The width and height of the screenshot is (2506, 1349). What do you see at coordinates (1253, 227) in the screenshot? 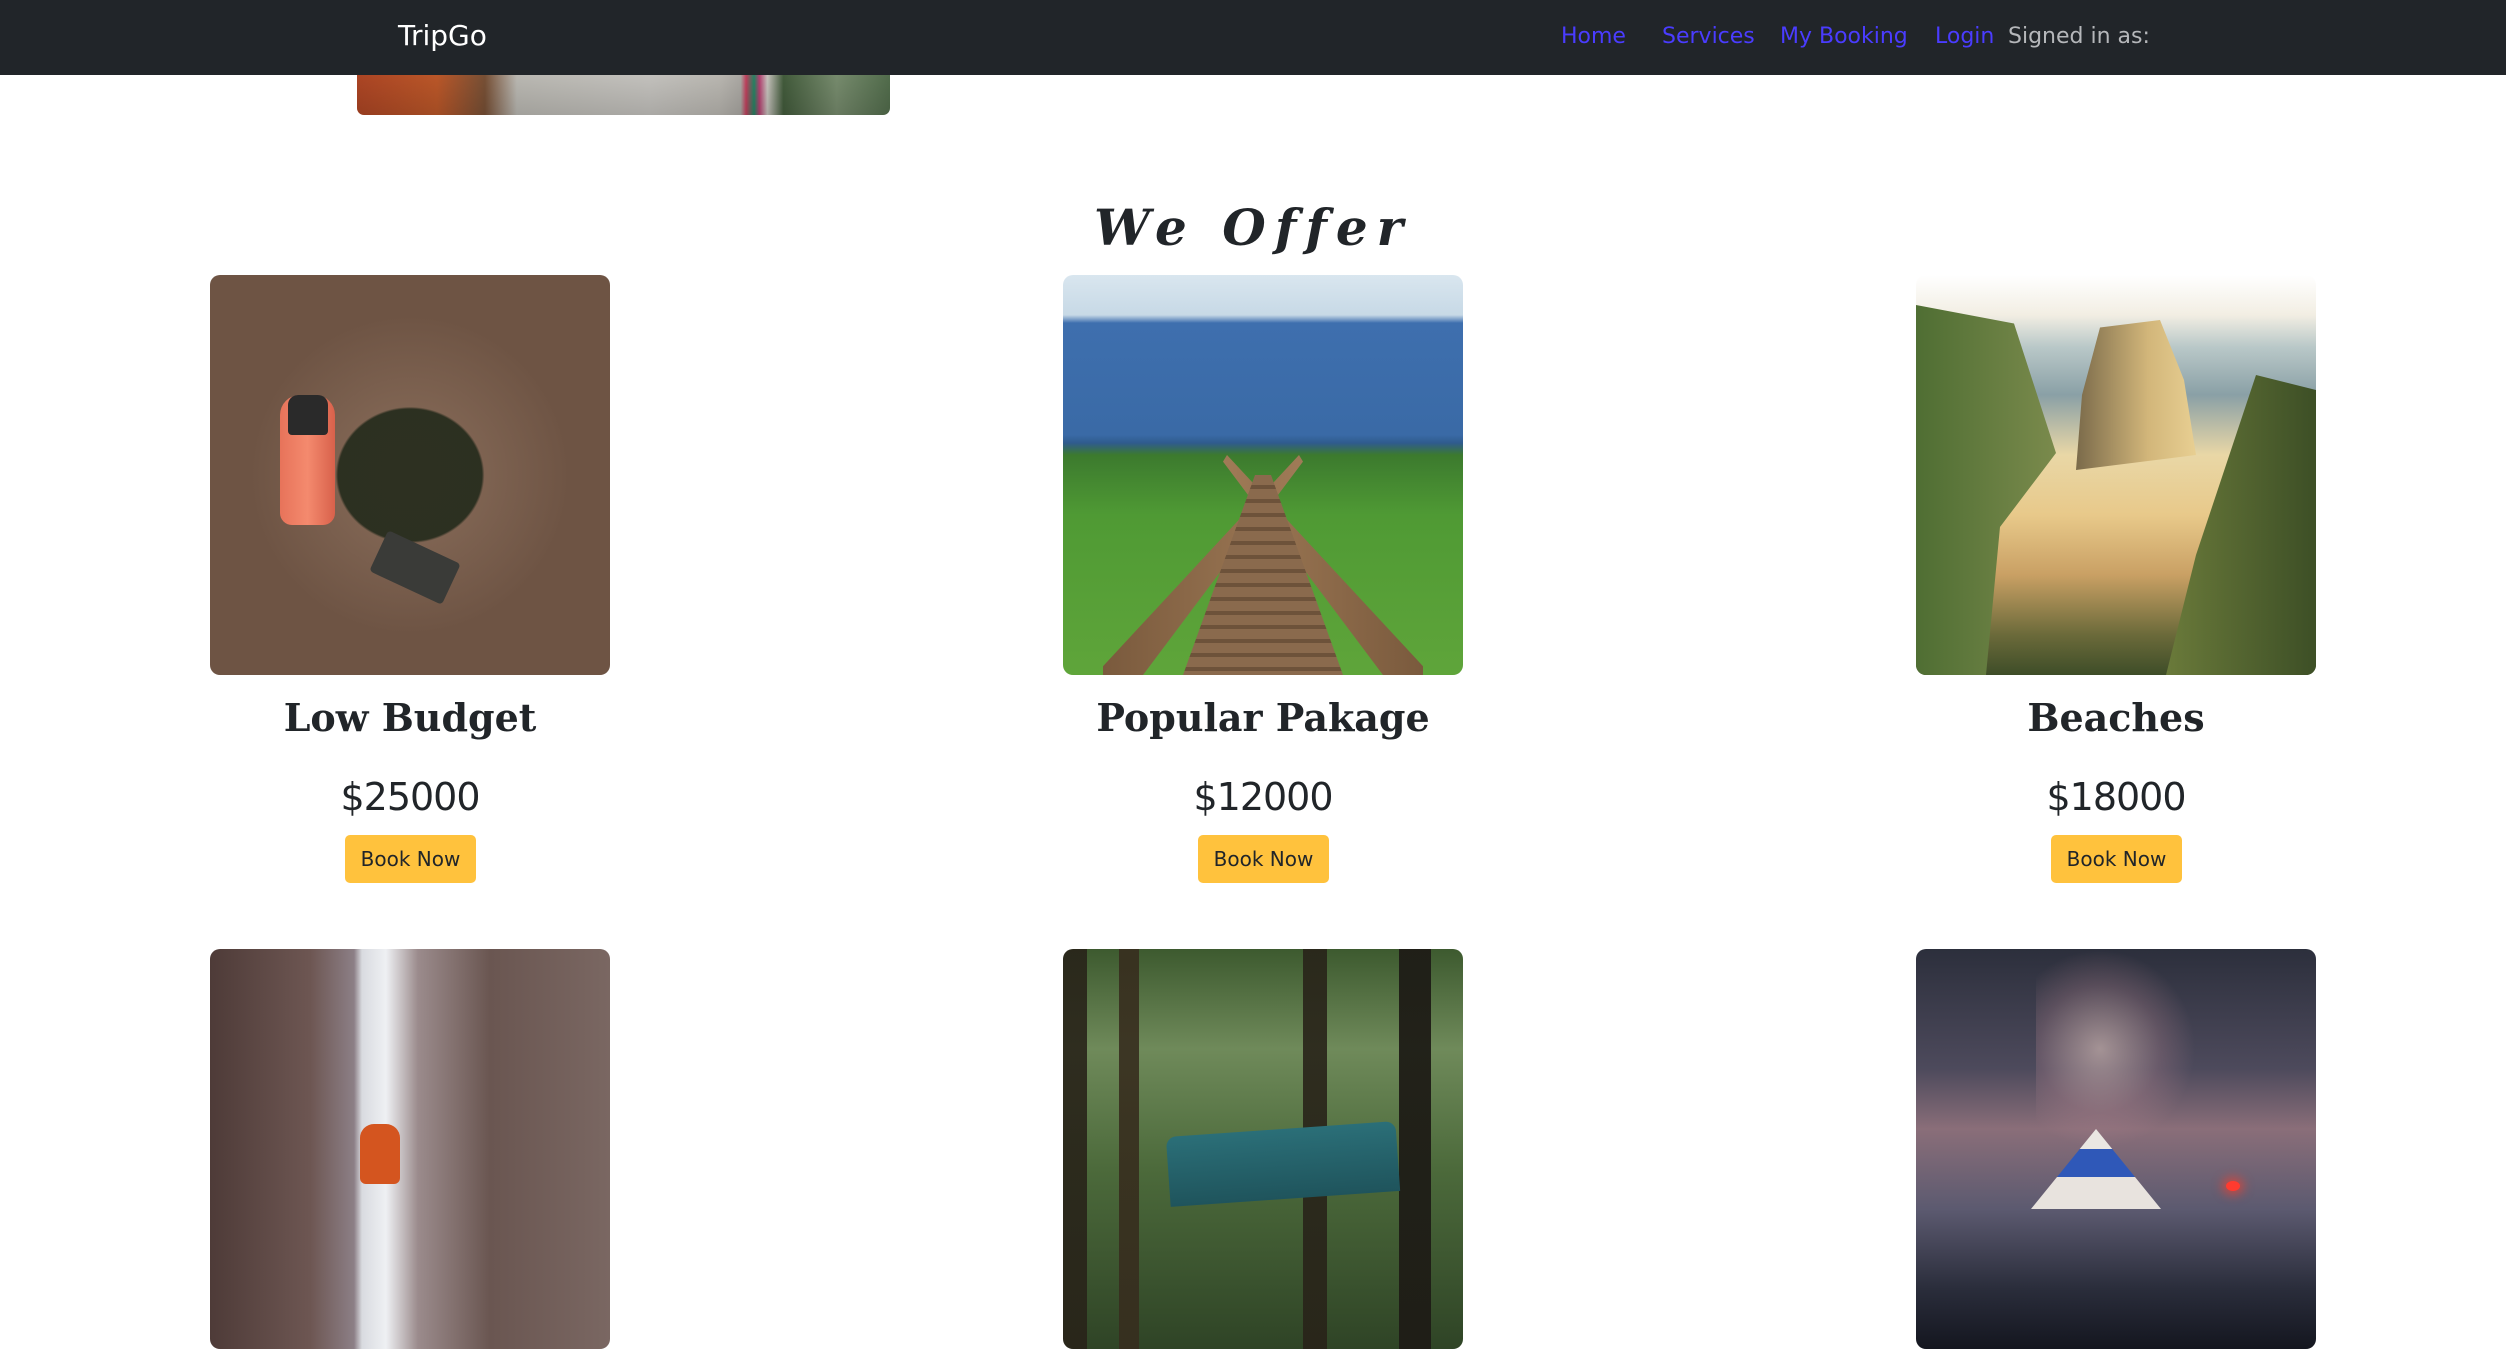
I see `section-title: We Offer` at bounding box center [1253, 227].